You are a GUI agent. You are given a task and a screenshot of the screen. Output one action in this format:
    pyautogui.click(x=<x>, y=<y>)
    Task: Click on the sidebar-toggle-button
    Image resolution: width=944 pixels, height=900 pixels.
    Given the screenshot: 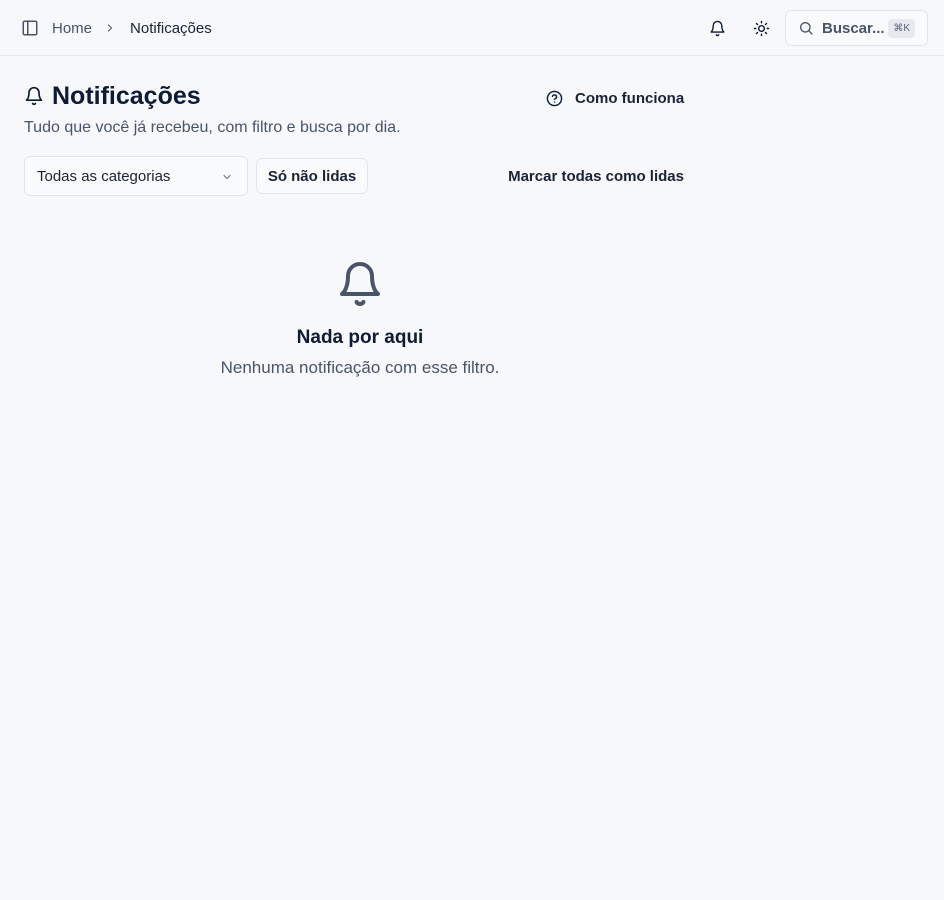 What is the action you would take?
    pyautogui.click(x=30, y=28)
    